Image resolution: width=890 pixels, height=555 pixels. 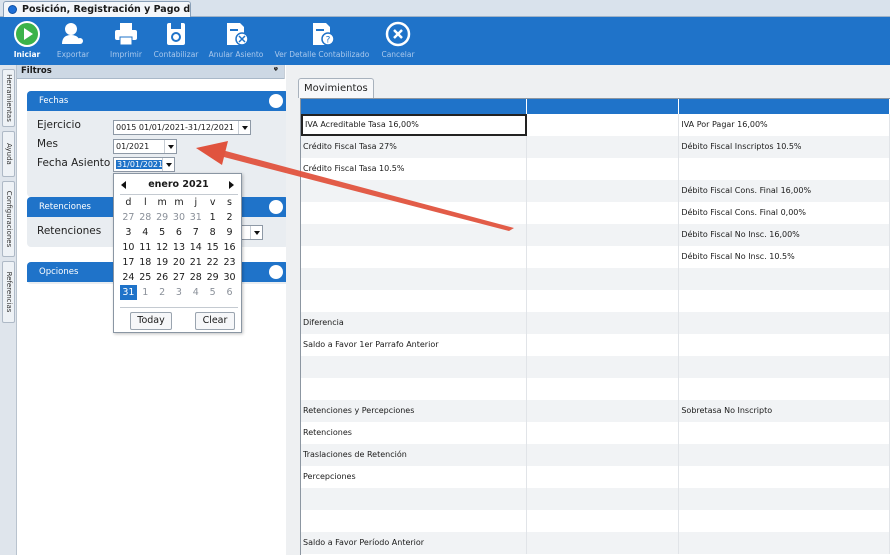 What do you see at coordinates (784, 257) in the screenshot?
I see `table-cell: Débito Fiscal No Insc. 10.5%` at bounding box center [784, 257].